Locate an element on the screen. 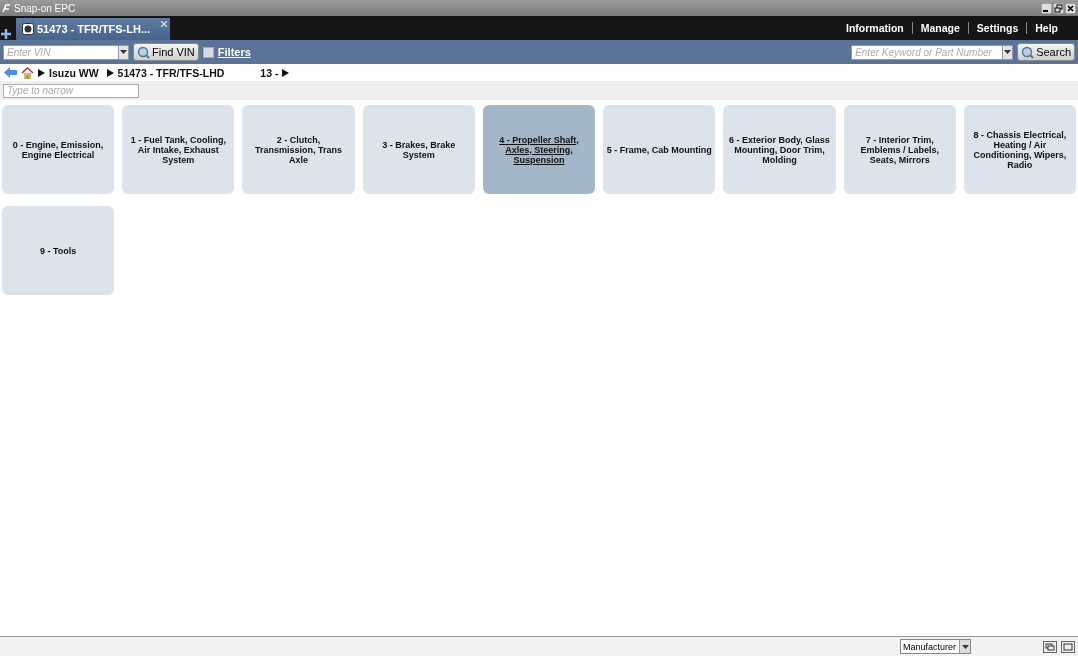 The width and height of the screenshot is (1078, 659). close-icon is located at coordinates (1070, 8).